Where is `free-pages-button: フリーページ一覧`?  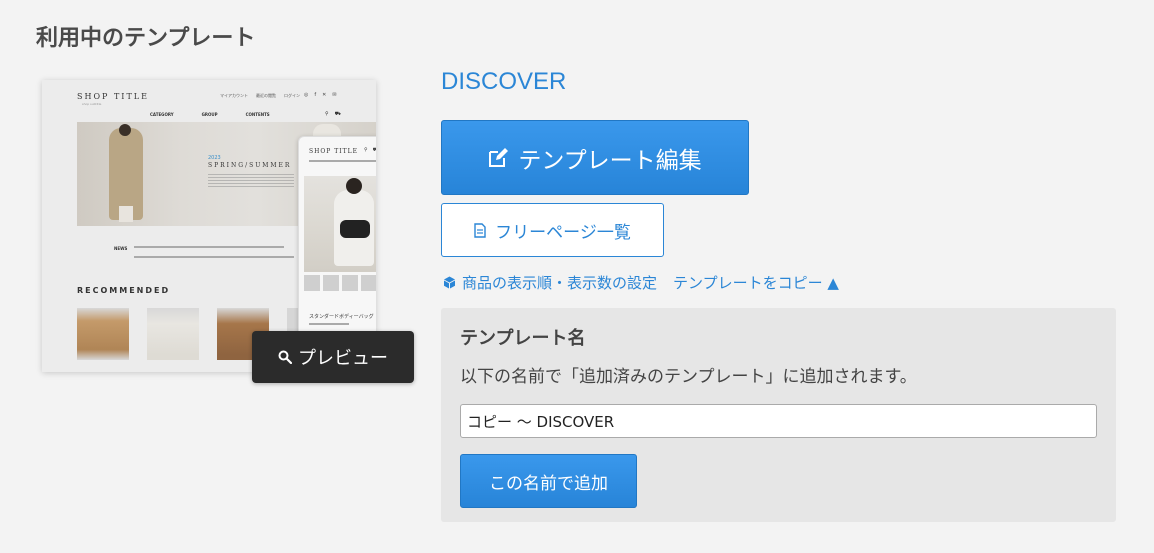 free-pages-button: フリーページ一覧 is located at coordinates (552, 230).